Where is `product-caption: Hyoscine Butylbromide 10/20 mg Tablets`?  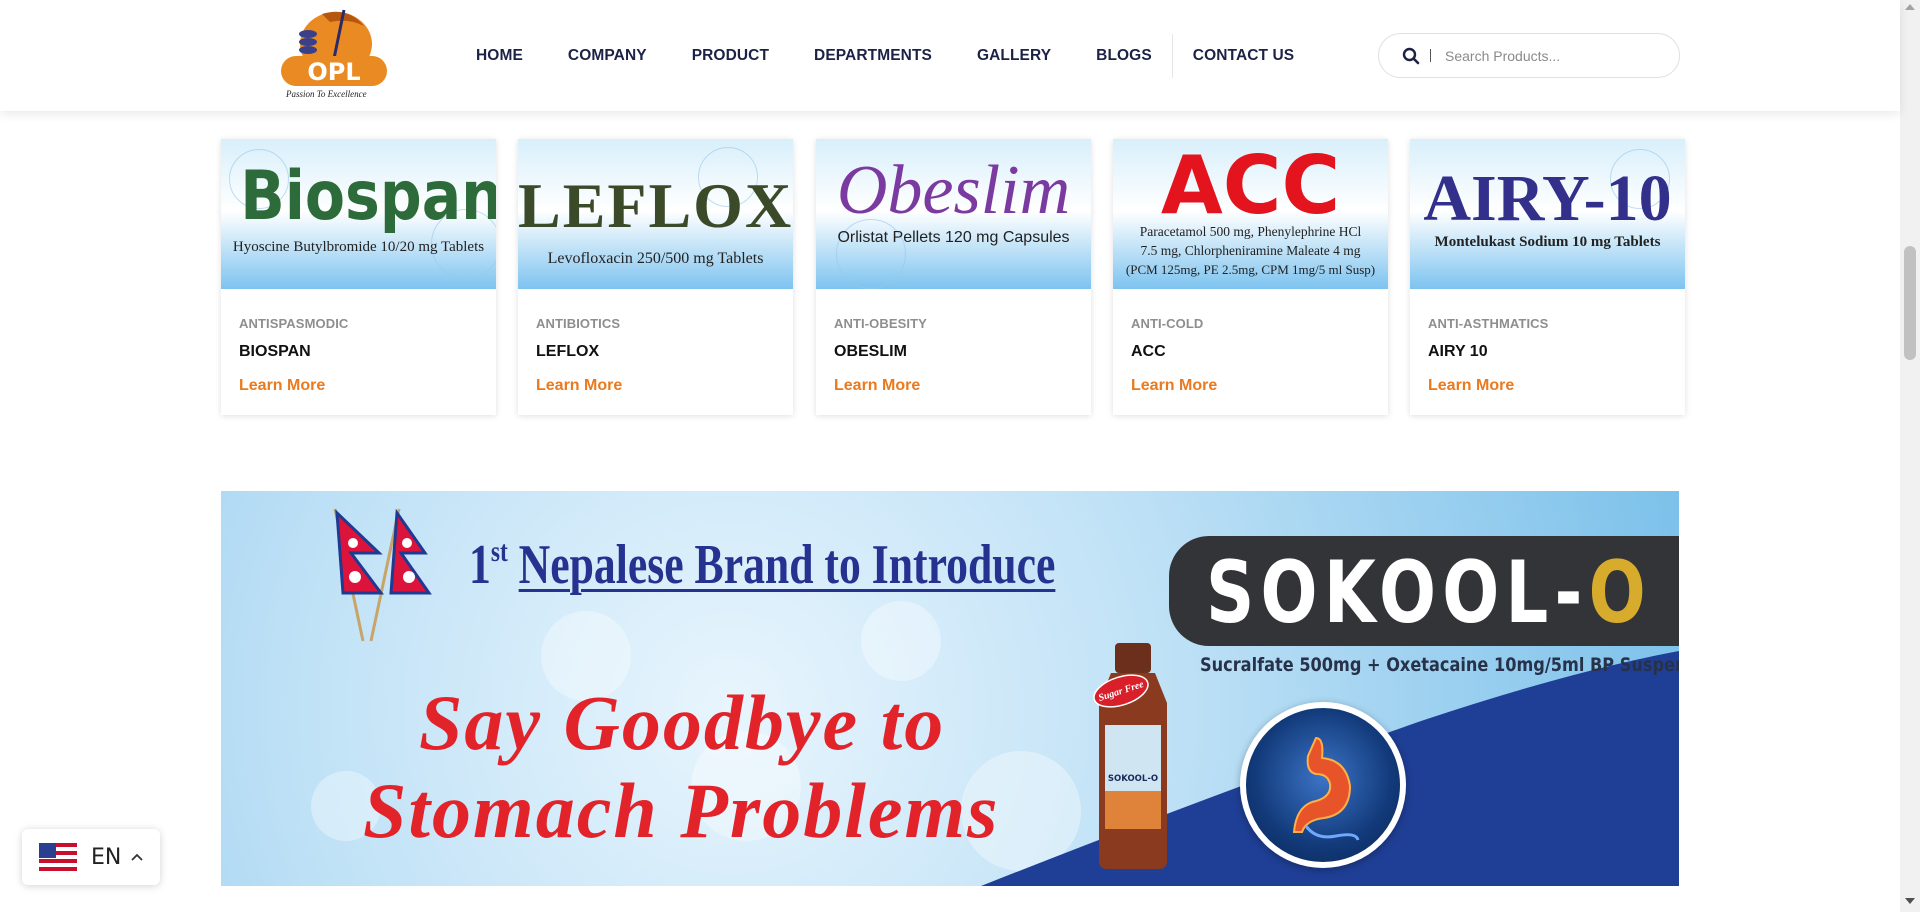
product-caption: Hyoscine Butylbromide 10/20 mg Tablets is located at coordinates (358, 247).